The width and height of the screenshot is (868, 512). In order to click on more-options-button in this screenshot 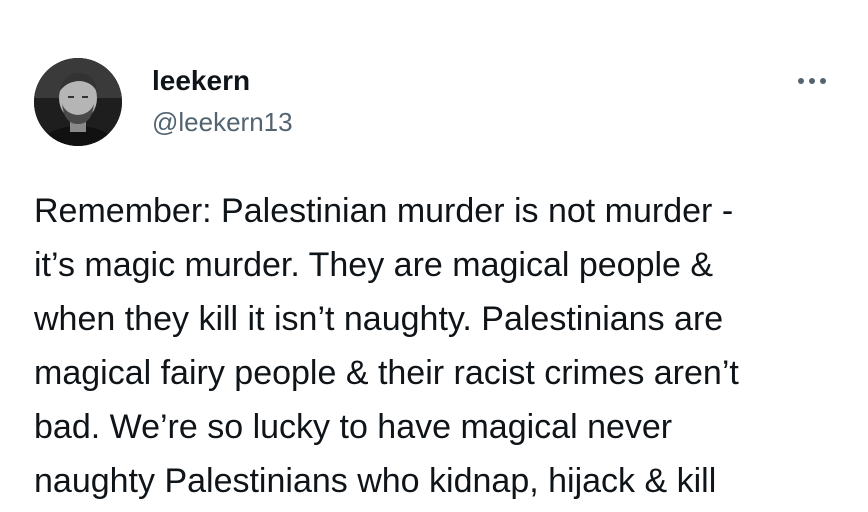, I will do `click(812, 81)`.